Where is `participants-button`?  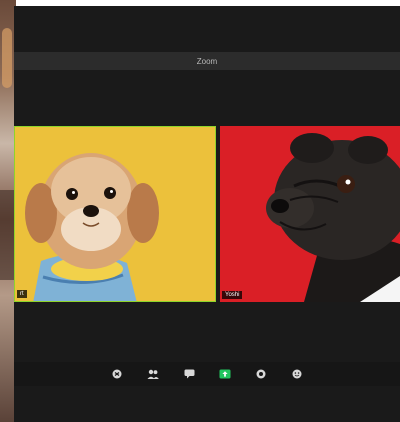 participants-button is located at coordinates (153, 374).